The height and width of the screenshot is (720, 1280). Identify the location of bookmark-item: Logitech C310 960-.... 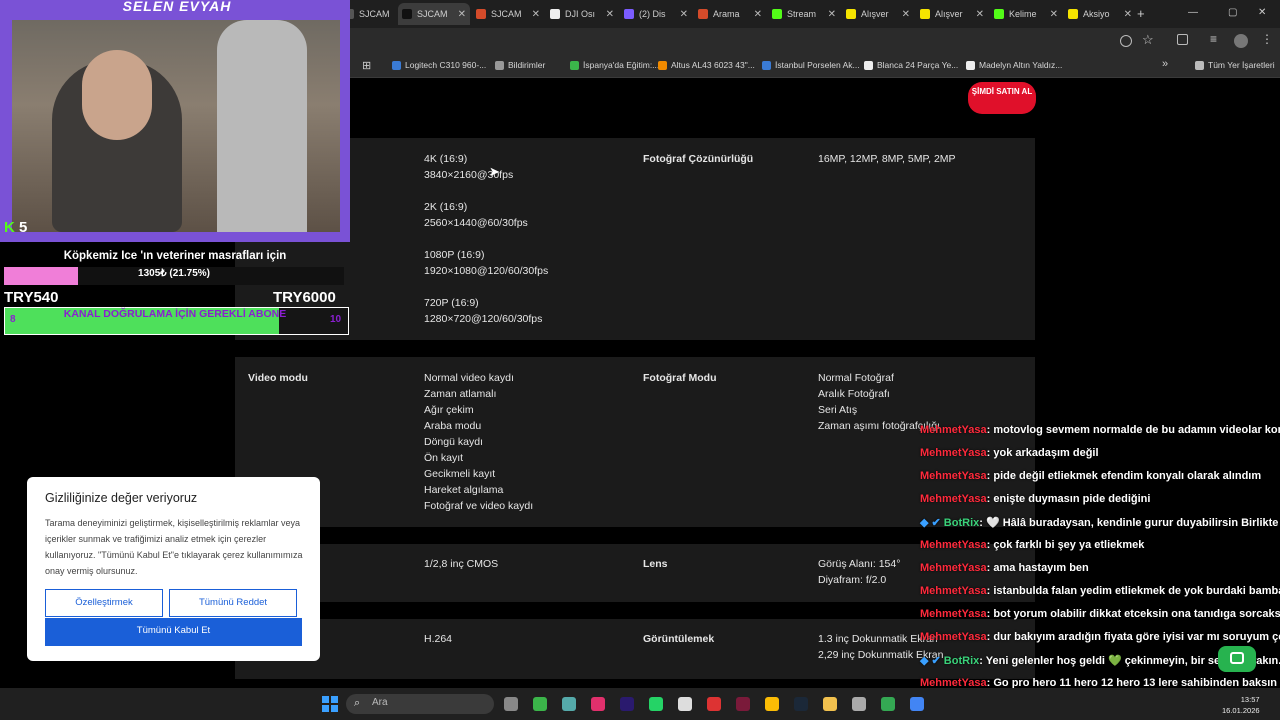
(439, 65).